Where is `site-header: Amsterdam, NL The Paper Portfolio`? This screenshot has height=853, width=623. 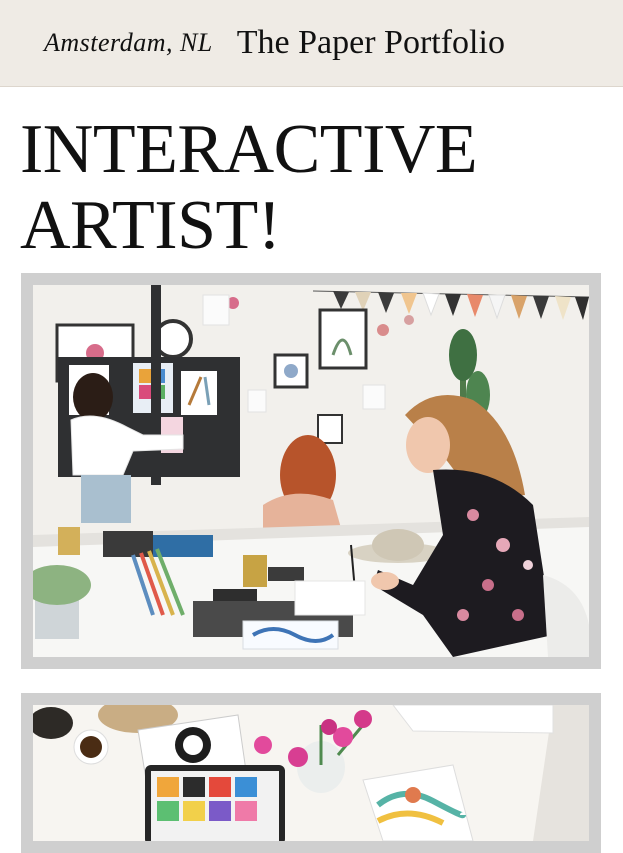 site-header: Amsterdam, NL The Paper Portfolio is located at coordinates (311, 43).